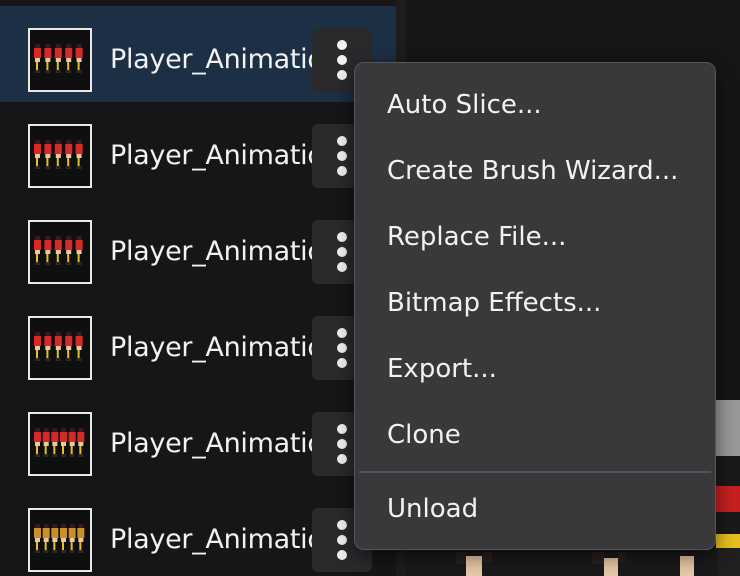  Describe the element at coordinates (535, 472) in the screenshot. I see `menu-divider` at that location.